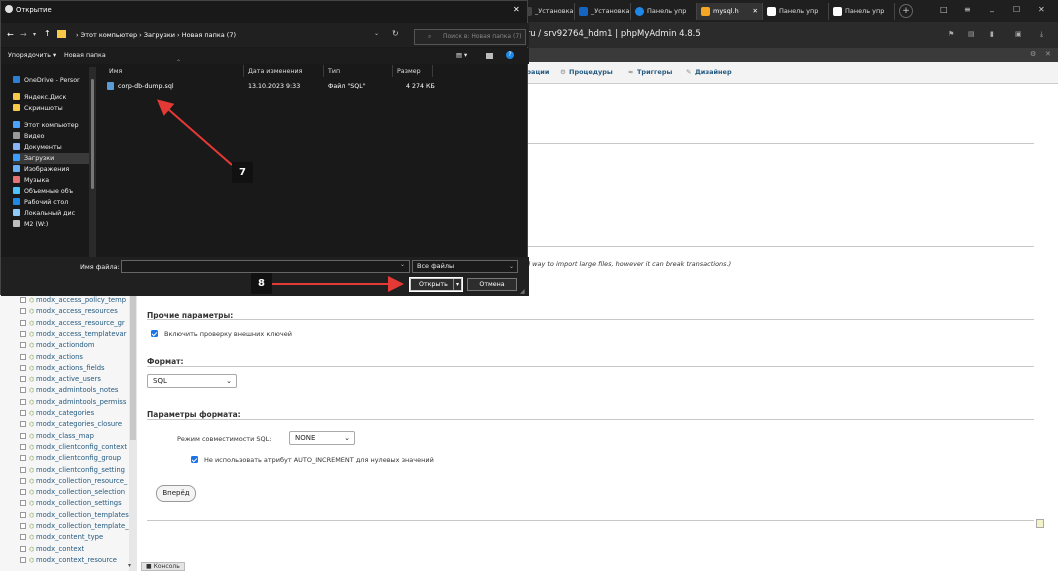  What do you see at coordinates (261, 283) in the screenshot?
I see `annotation-badge-8: 8` at bounding box center [261, 283].